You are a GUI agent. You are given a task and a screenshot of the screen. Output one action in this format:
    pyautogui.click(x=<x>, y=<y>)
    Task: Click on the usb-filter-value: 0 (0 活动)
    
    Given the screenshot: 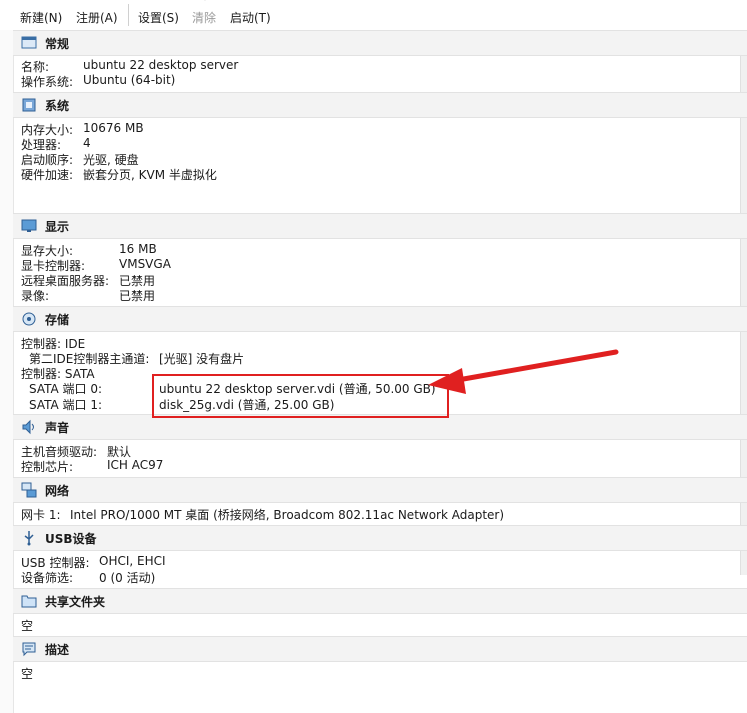 What is the action you would take?
    pyautogui.click(x=127, y=578)
    